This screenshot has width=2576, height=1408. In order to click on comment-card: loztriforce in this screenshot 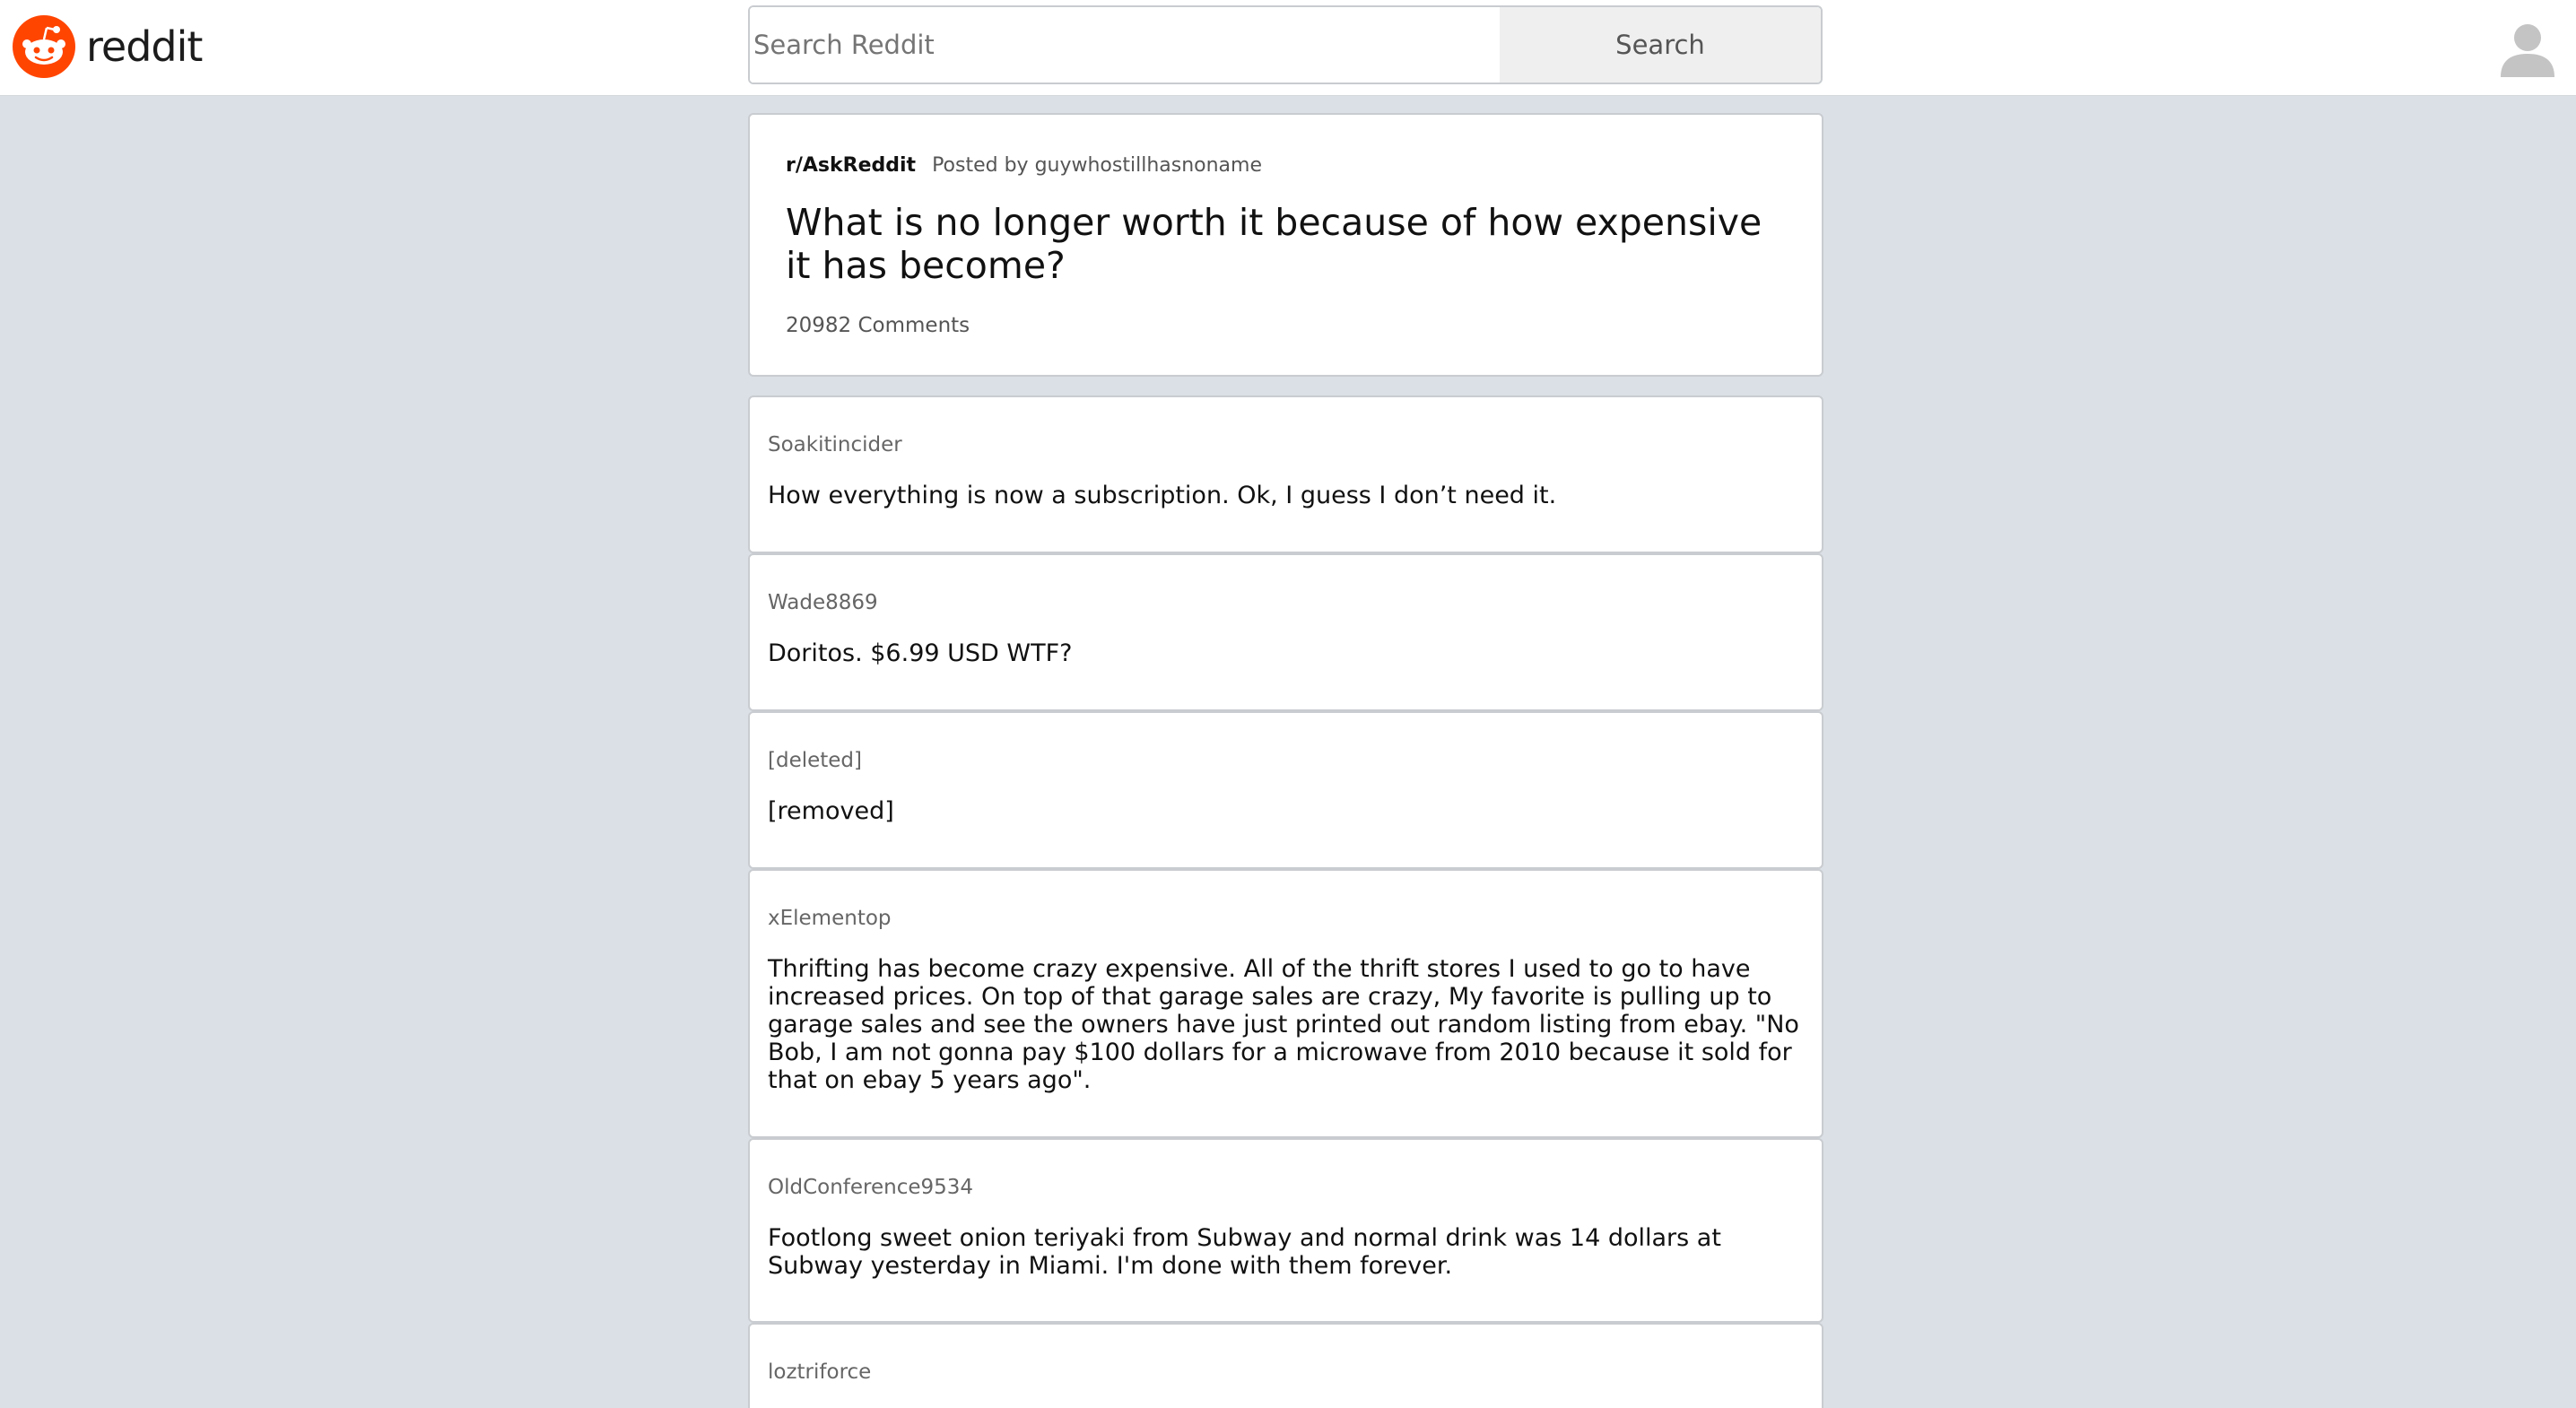, I will do `click(1285, 1365)`.